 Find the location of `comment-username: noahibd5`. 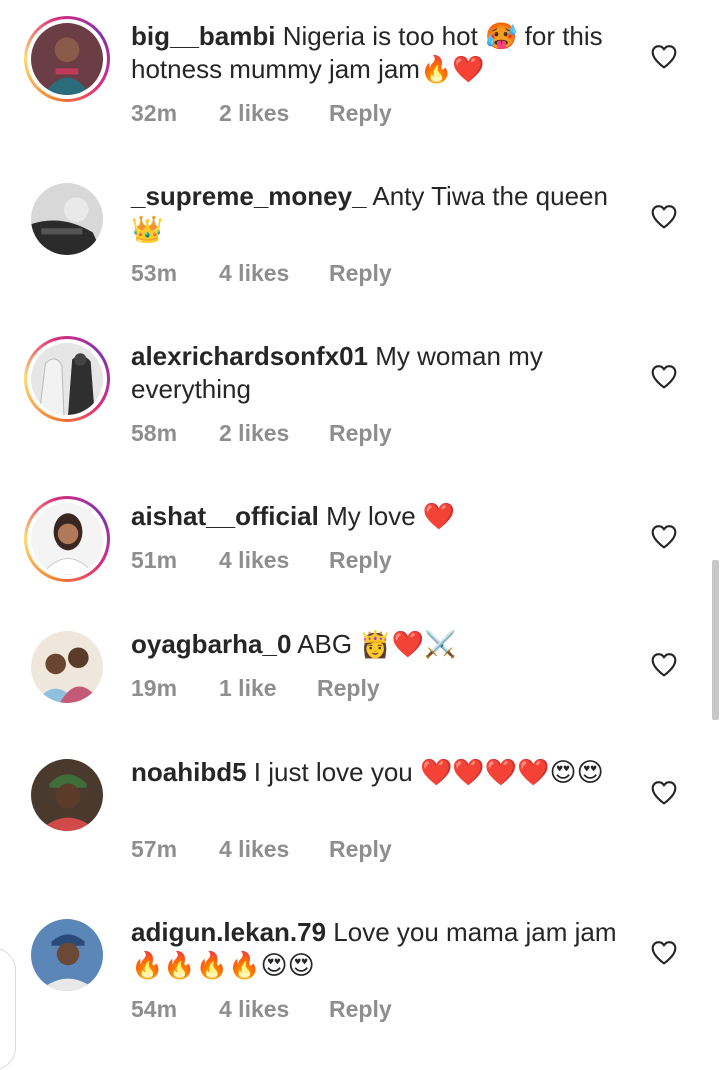

comment-username: noahibd5 is located at coordinates (189, 772).